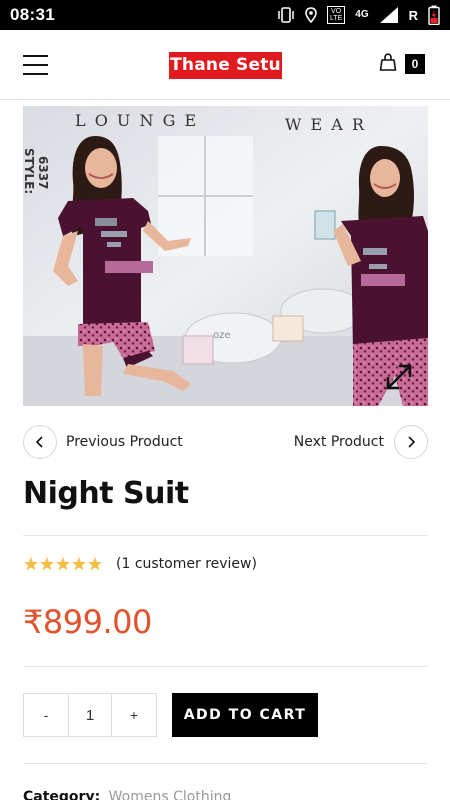 This screenshot has height=800, width=450. I want to click on customer-review-link: (1 customer review), so click(186, 564).